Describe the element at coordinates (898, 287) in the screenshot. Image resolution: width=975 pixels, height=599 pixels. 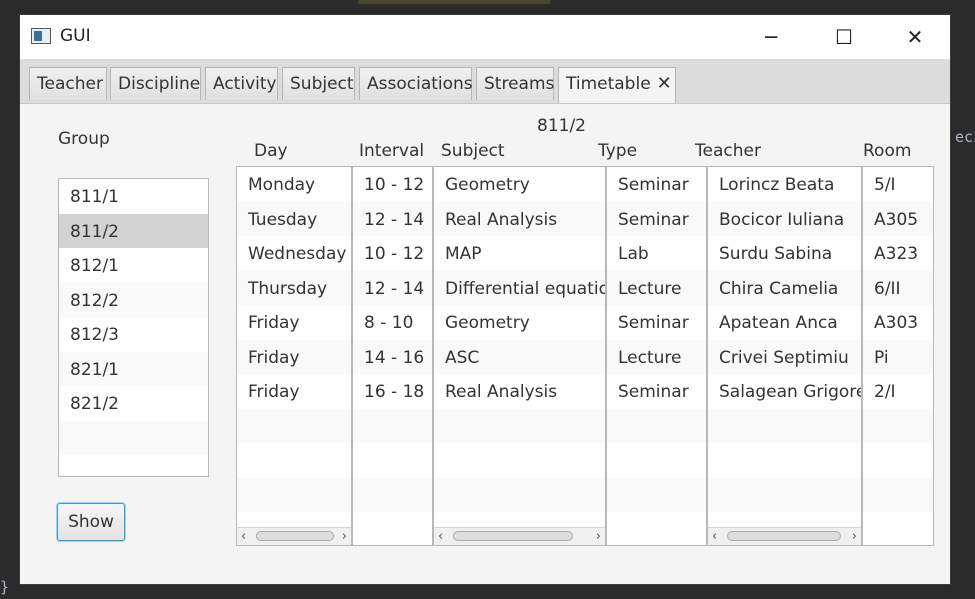
I see `room-cell: 6/II` at that location.